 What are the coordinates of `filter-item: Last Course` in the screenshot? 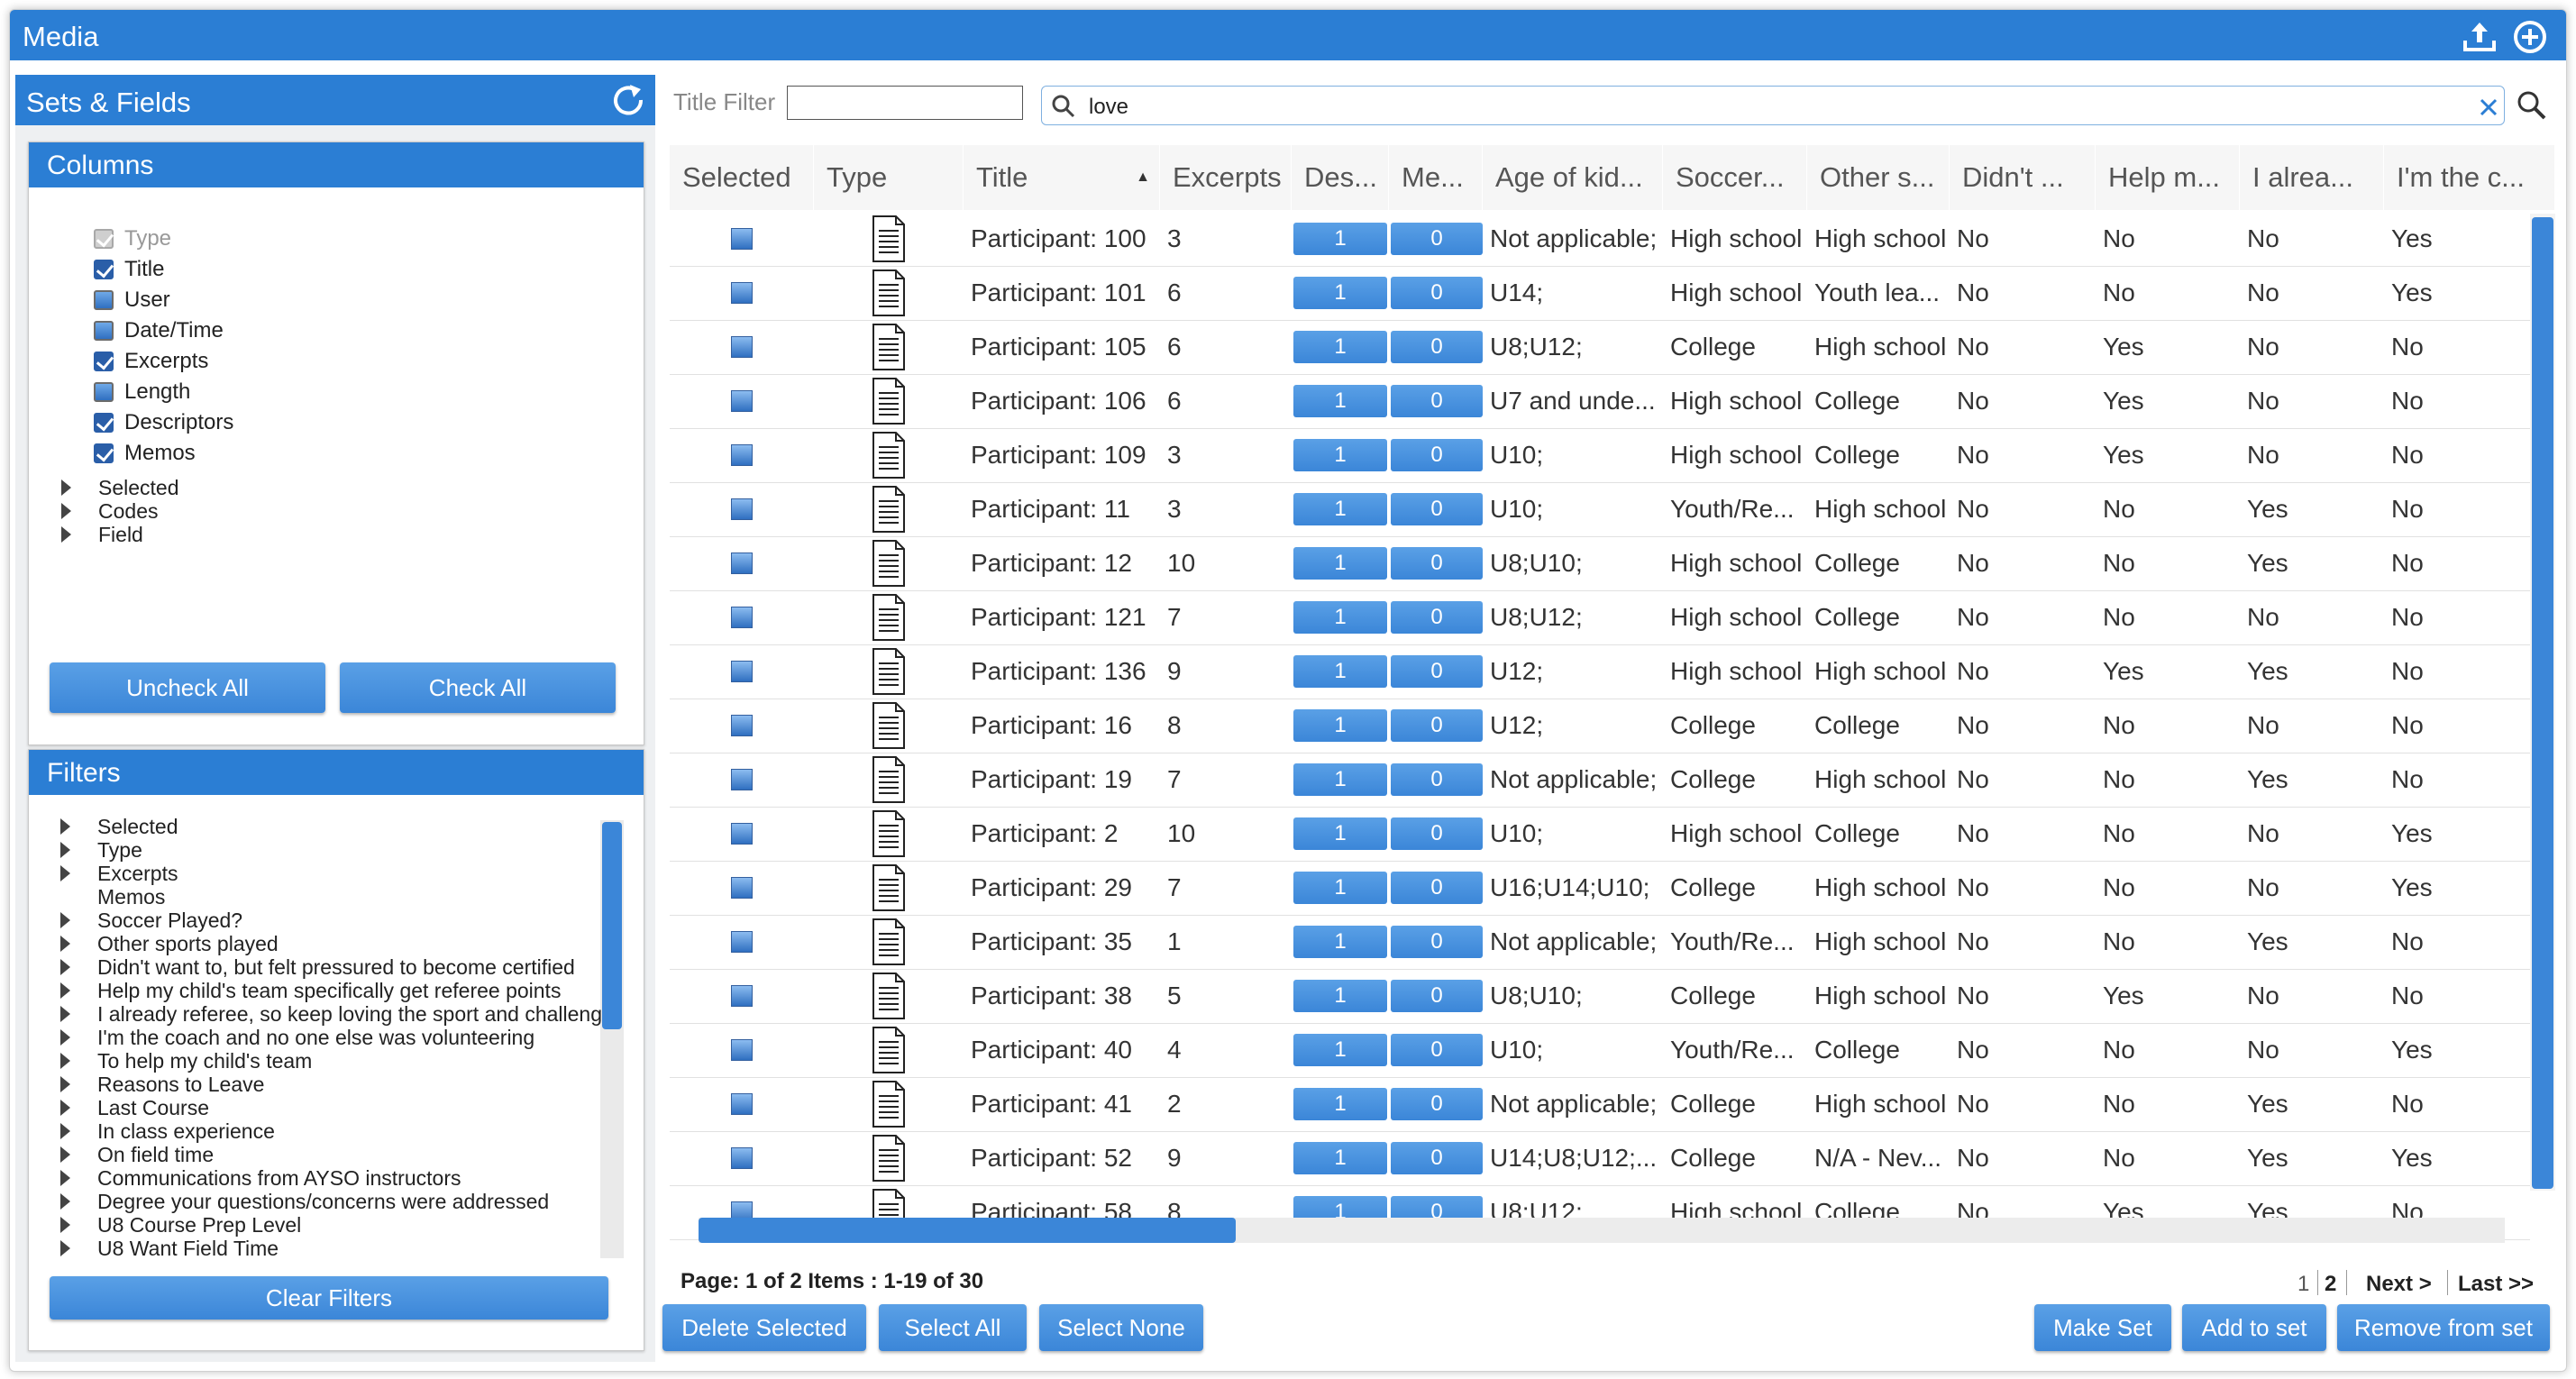 It's located at (330, 1107).